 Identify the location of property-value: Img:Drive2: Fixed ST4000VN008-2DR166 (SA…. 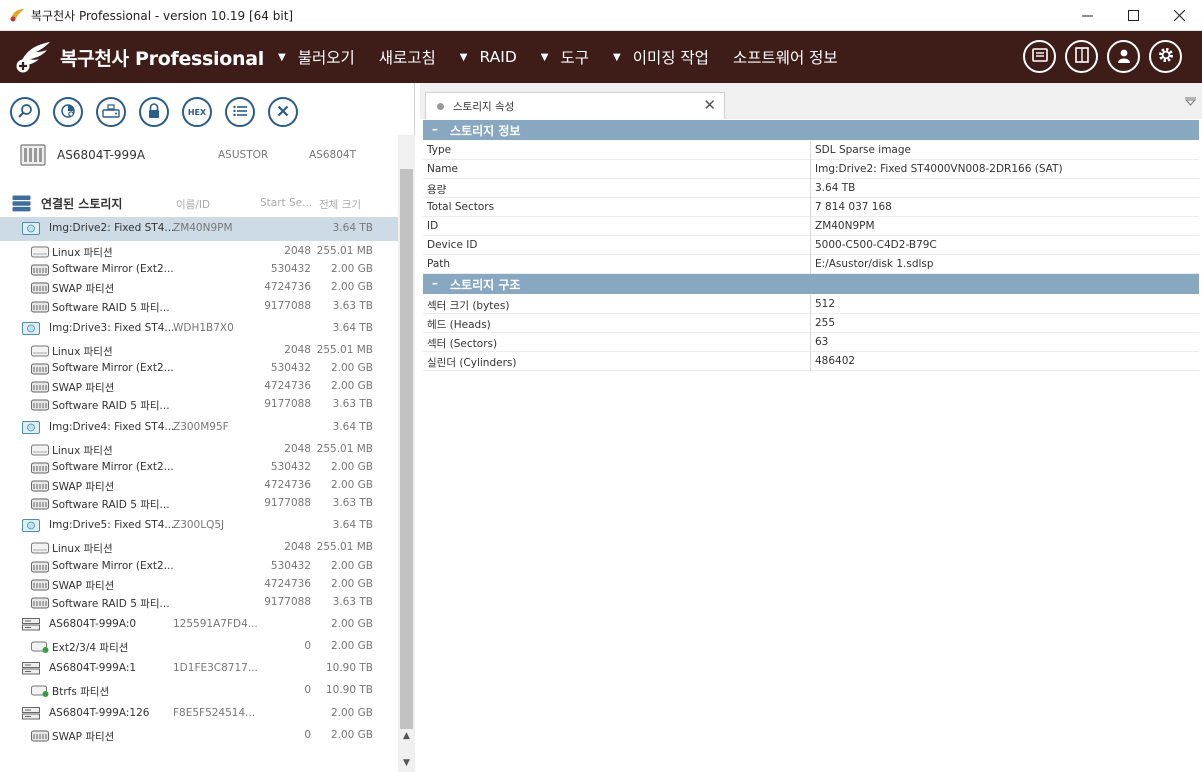
(939, 169).